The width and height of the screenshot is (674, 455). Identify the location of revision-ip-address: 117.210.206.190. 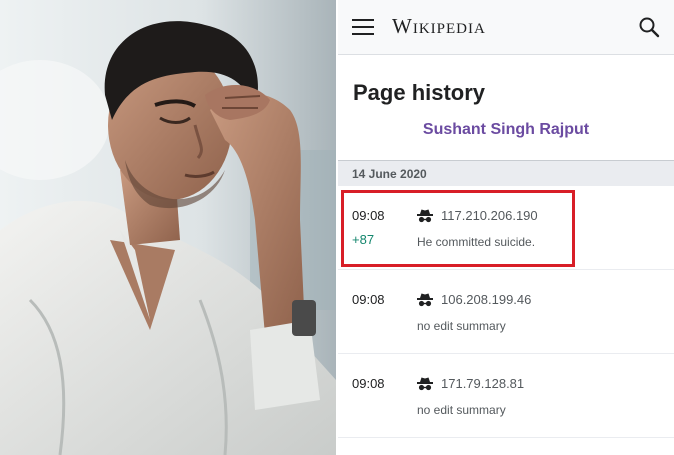
(489, 215).